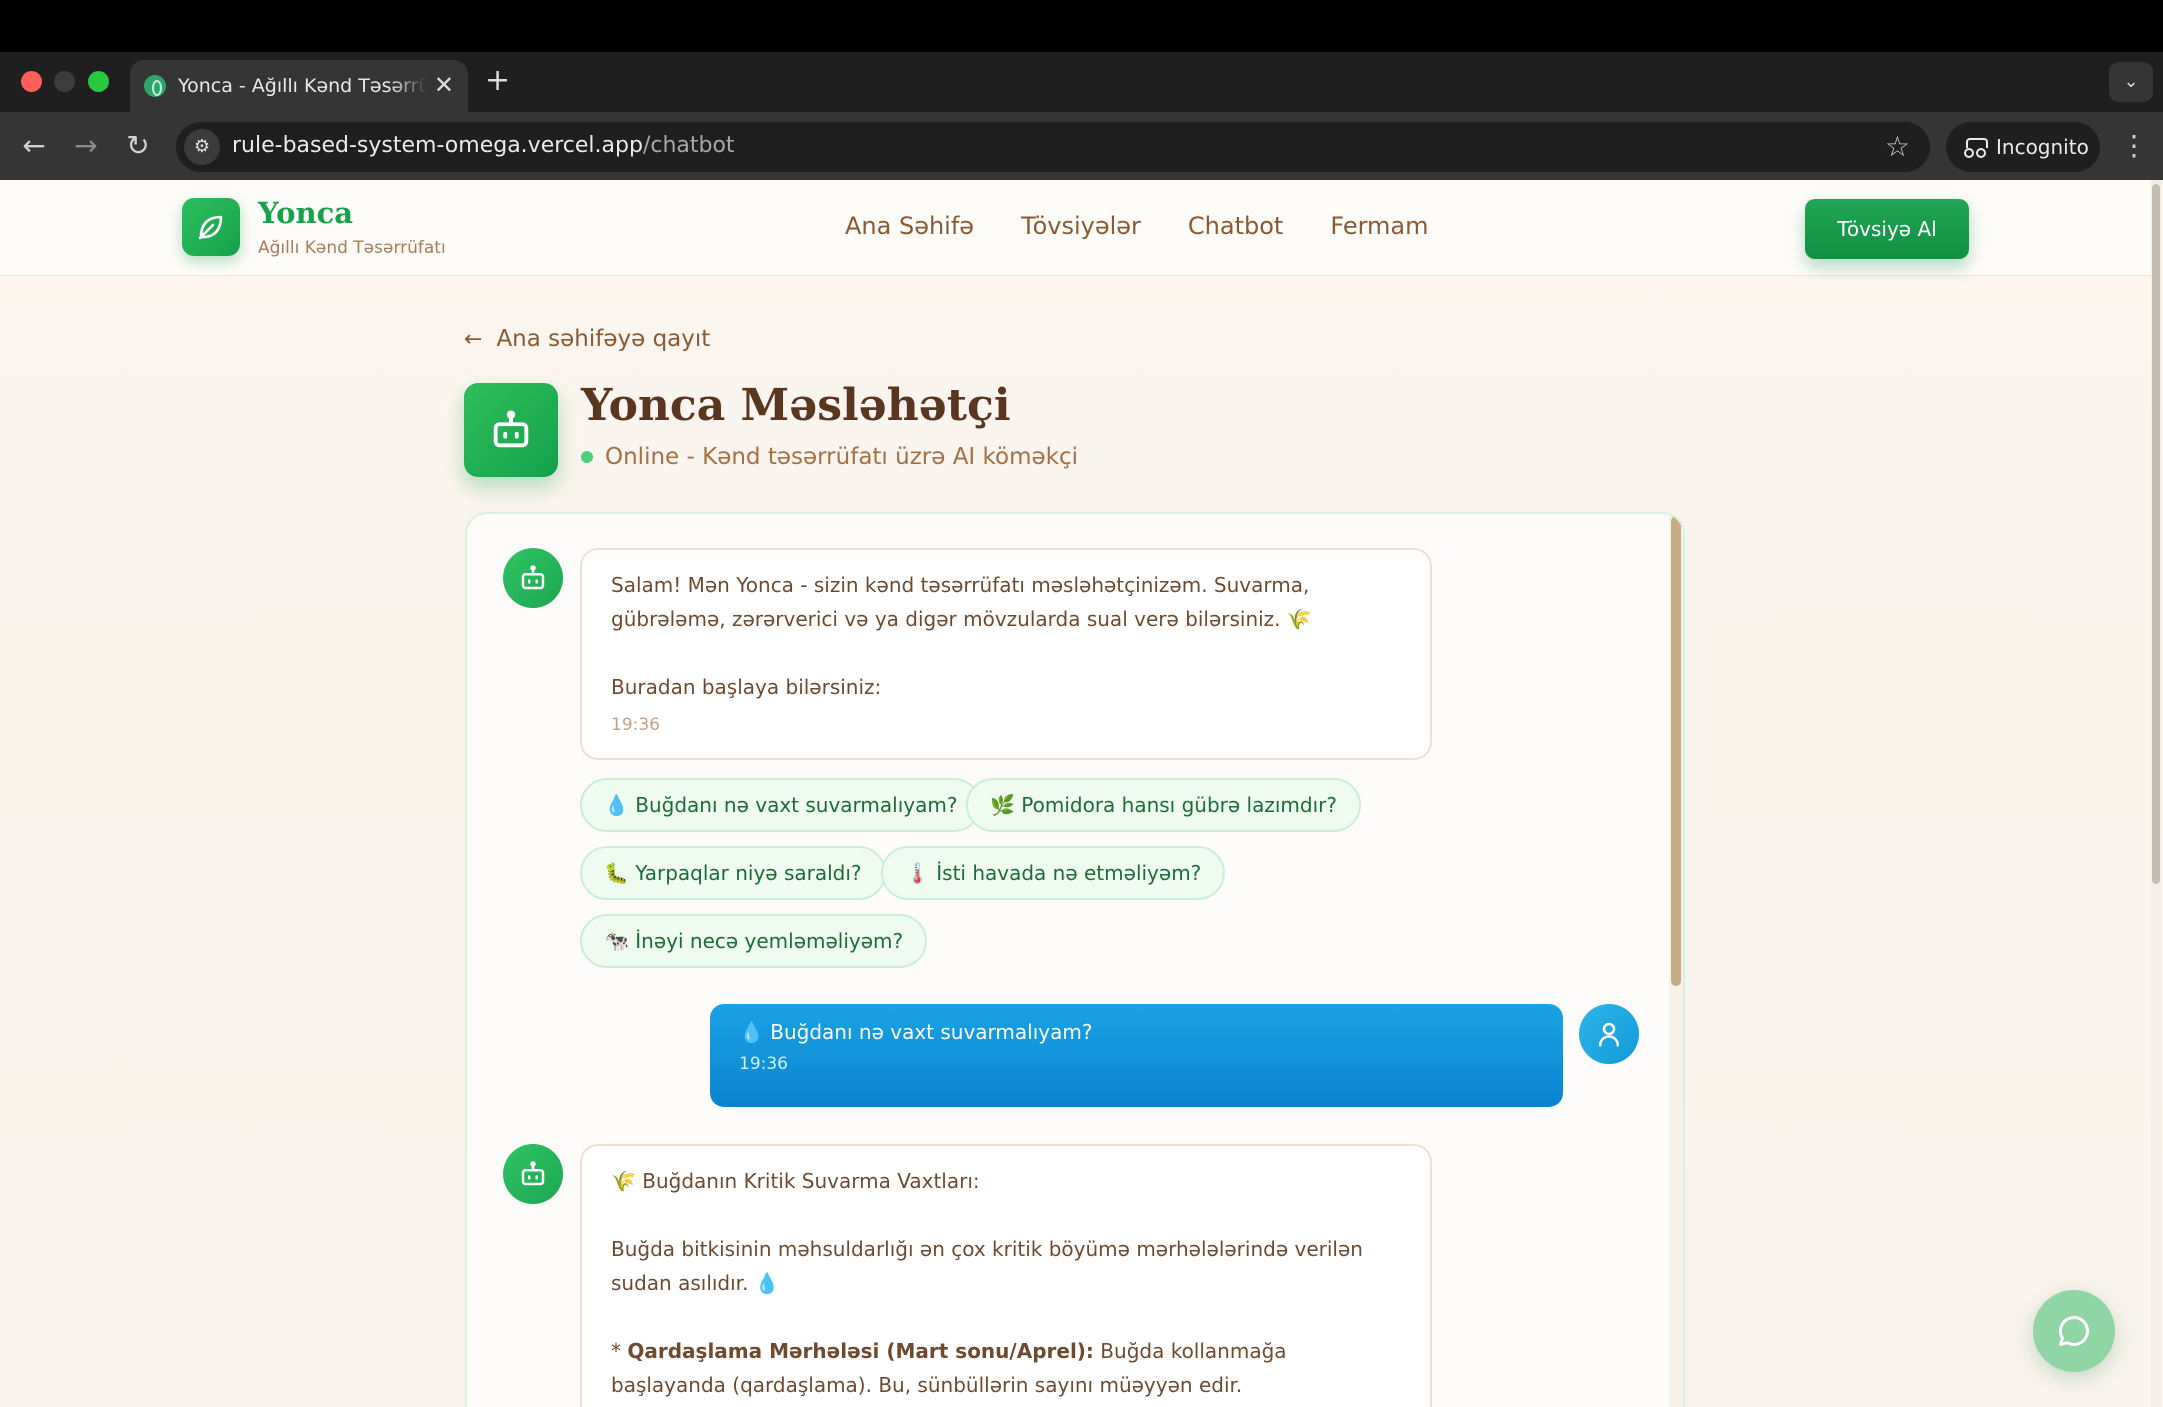 The width and height of the screenshot is (2163, 1407). I want to click on bookmark-star-icon: ☆, so click(1897, 147).